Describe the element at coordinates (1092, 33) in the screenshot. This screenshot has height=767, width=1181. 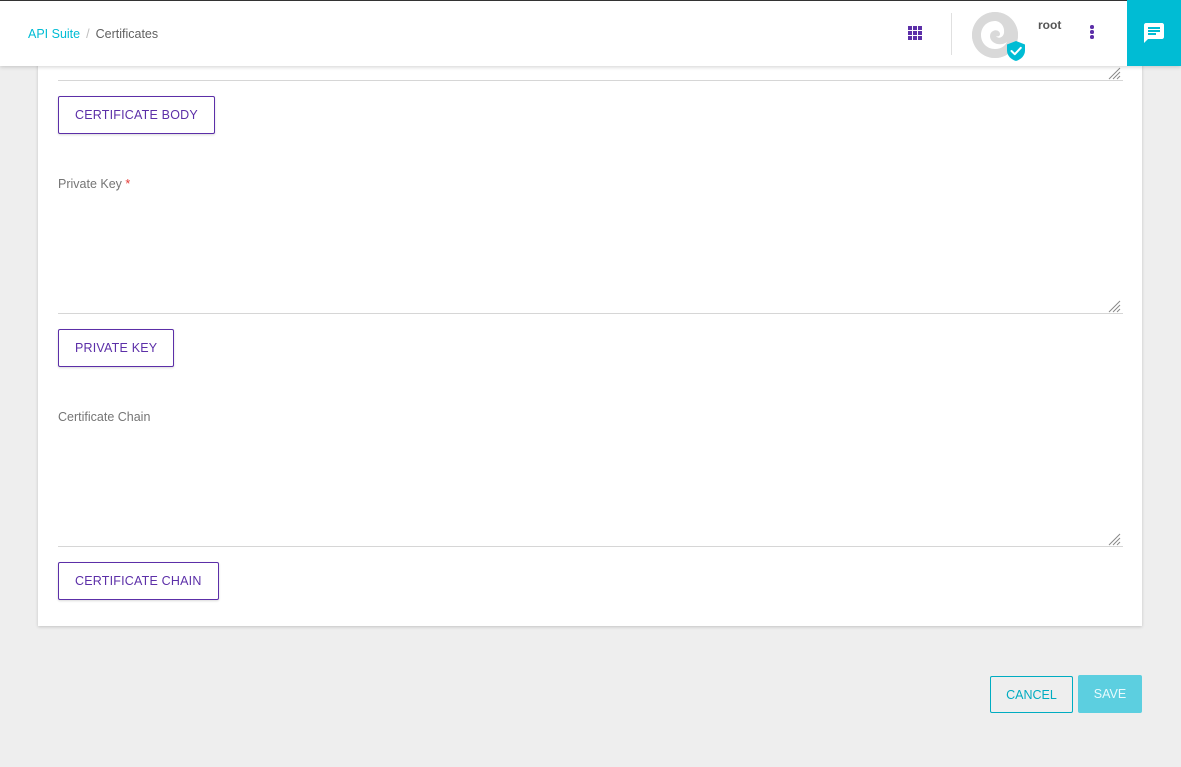
I see `more-vertical-icon` at that location.